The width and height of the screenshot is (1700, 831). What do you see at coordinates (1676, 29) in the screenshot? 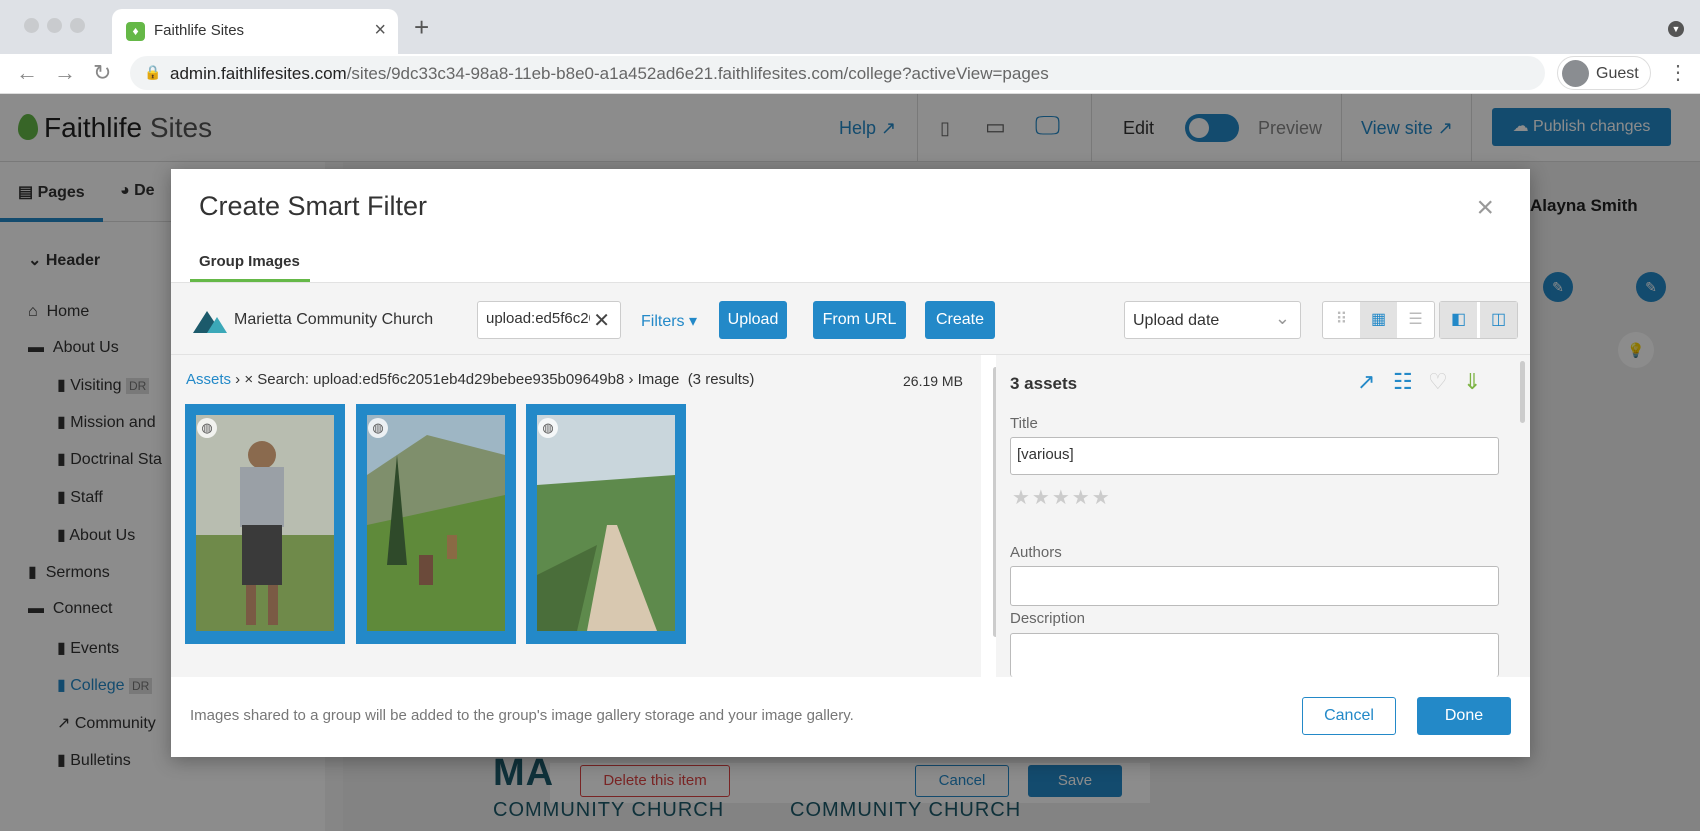
I see `tab-search-icon: ▼` at bounding box center [1676, 29].